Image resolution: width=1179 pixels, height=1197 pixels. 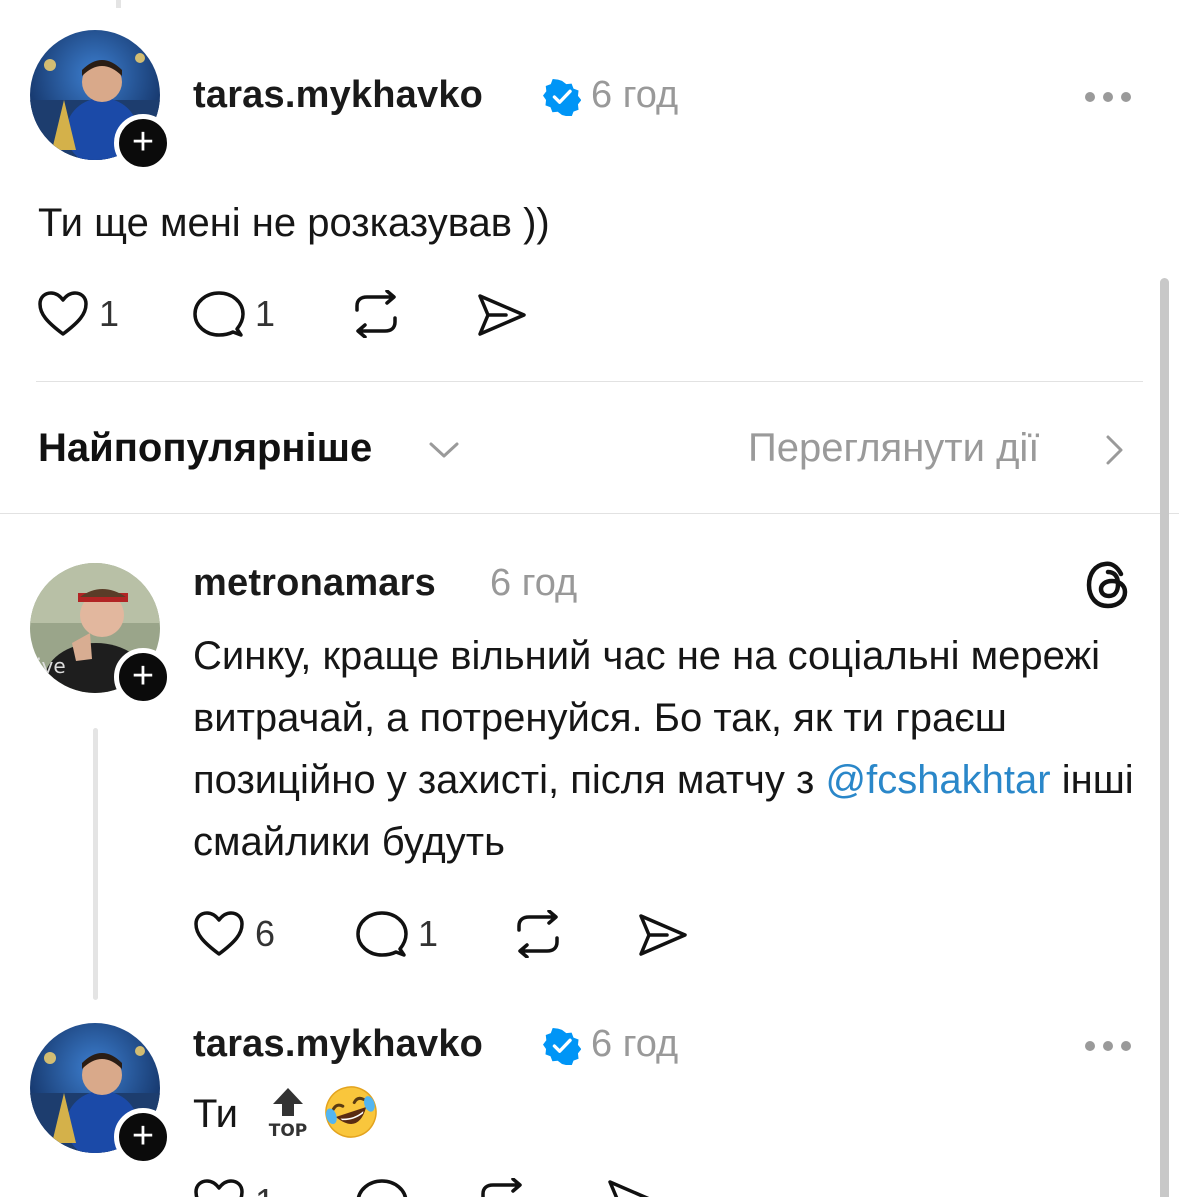 What do you see at coordinates (294, 223) in the screenshot?
I see `post-text: Ти ще мені не розказував ))` at bounding box center [294, 223].